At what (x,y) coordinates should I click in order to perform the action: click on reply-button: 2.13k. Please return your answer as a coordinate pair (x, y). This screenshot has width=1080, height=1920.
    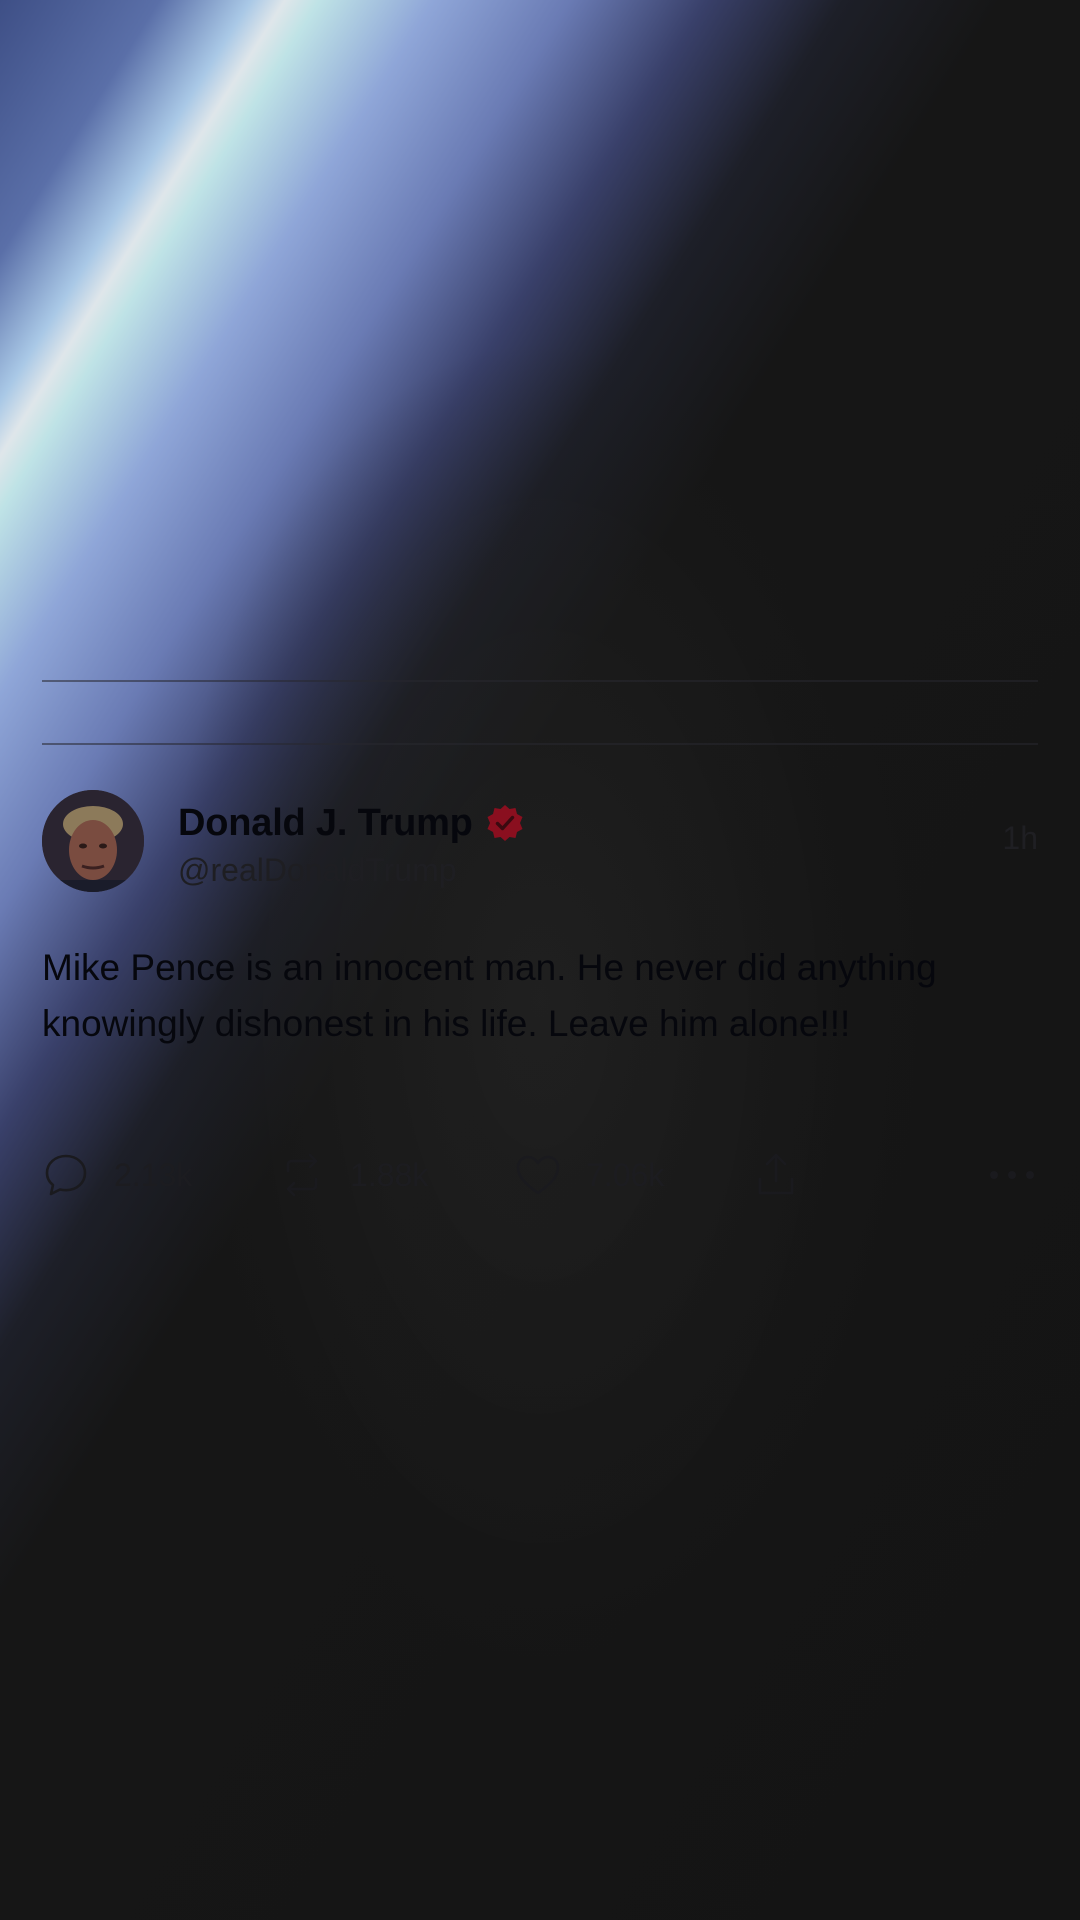
    Looking at the image, I should click on (117, 1175).